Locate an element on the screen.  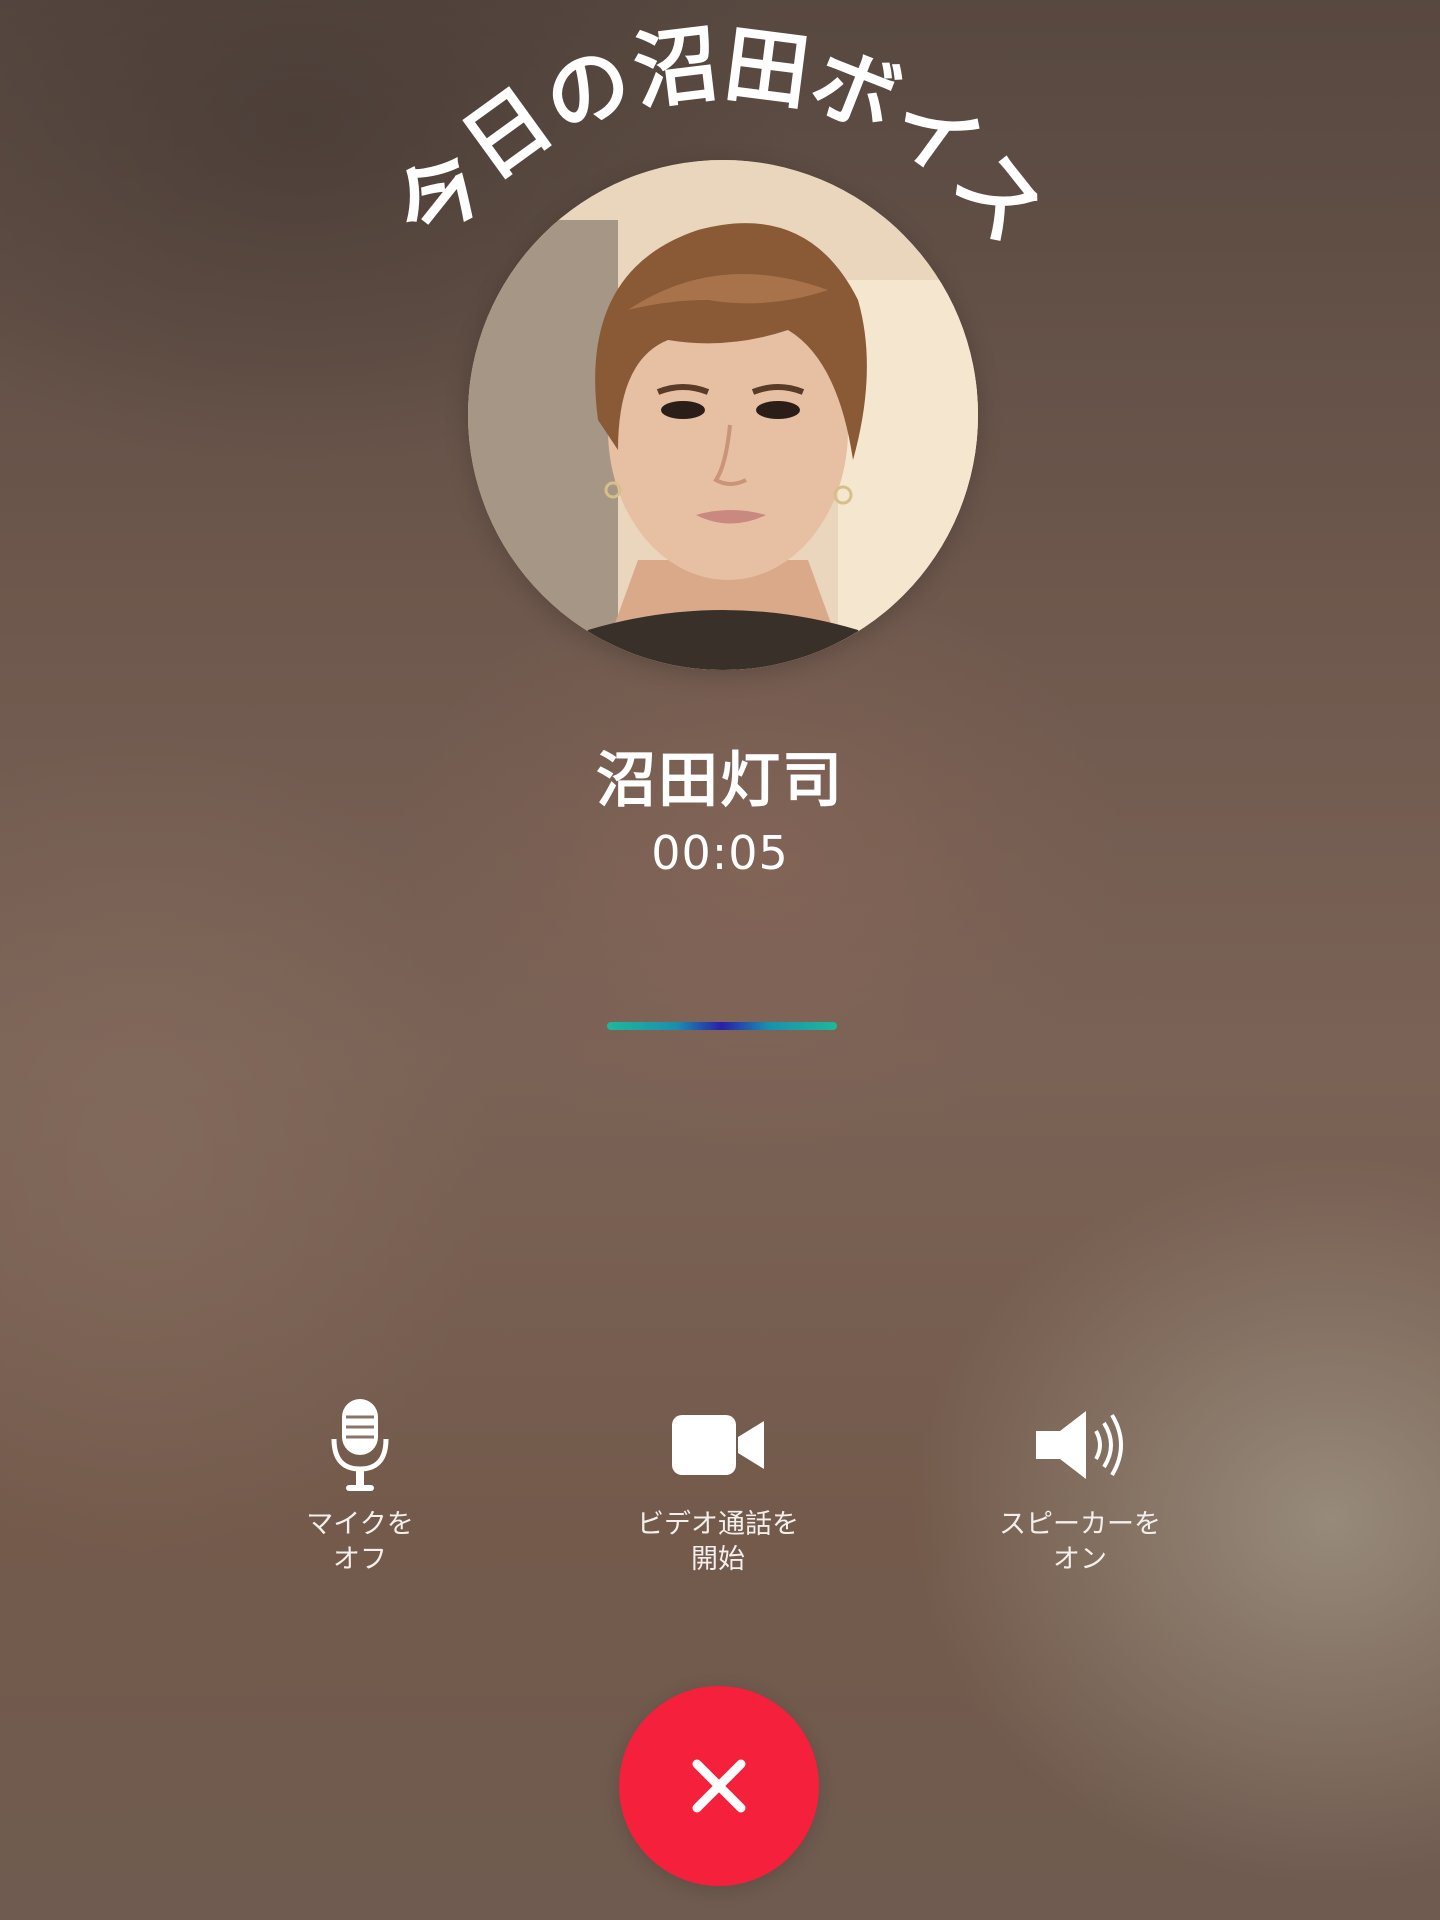
call-timer: 00:05 is located at coordinates (720, 853).